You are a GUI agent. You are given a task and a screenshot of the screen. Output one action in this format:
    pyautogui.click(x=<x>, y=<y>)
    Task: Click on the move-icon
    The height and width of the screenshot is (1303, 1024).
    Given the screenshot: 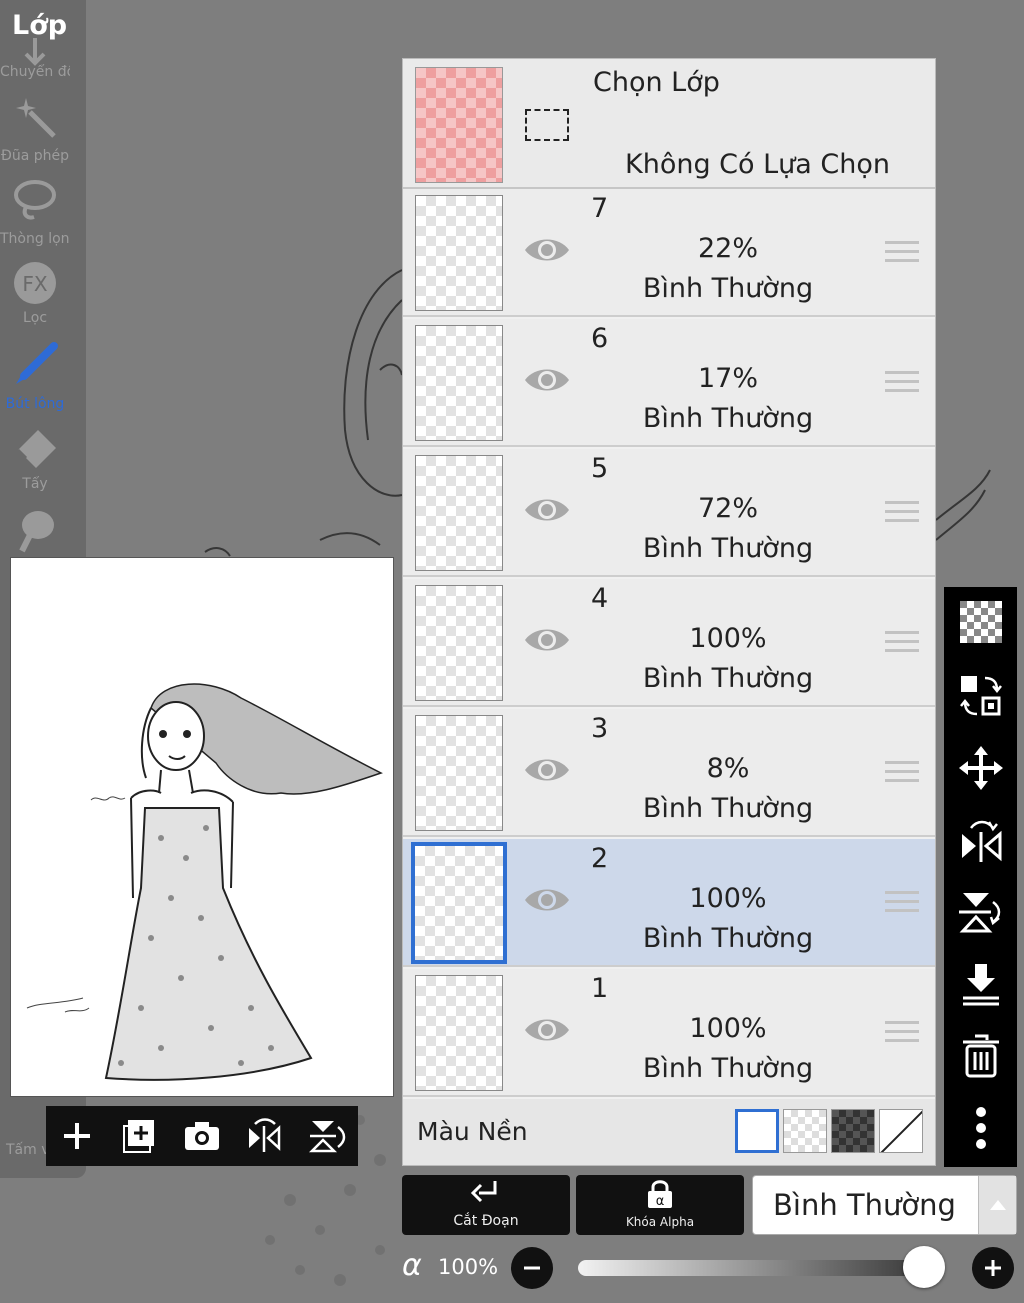 What is the action you would take?
    pyautogui.click(x=981, y=768)
    